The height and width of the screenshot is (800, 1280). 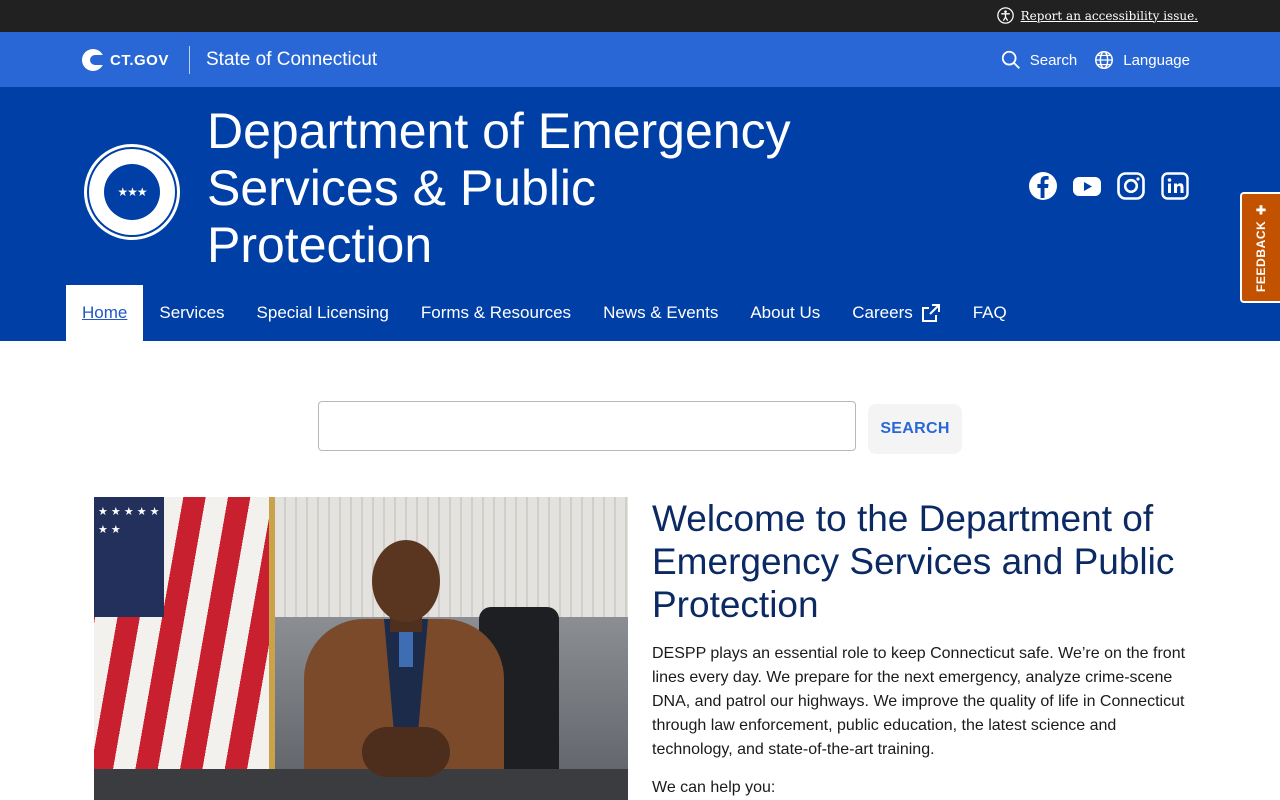 What do you see at coordinates (291, 60) in the screenshot?
I see `state-name-link: State of Connecticut` at bounding box center [291, 60].